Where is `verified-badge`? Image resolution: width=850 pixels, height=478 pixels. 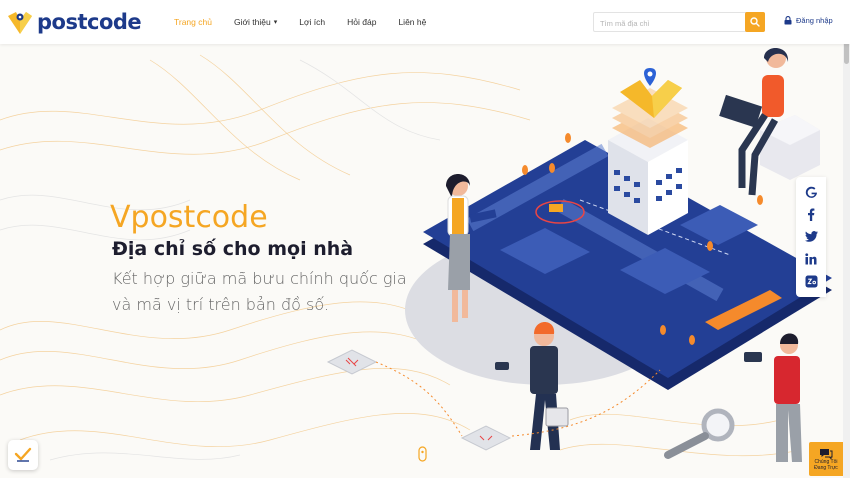 verified-badge is located at coordinates (23, 455).